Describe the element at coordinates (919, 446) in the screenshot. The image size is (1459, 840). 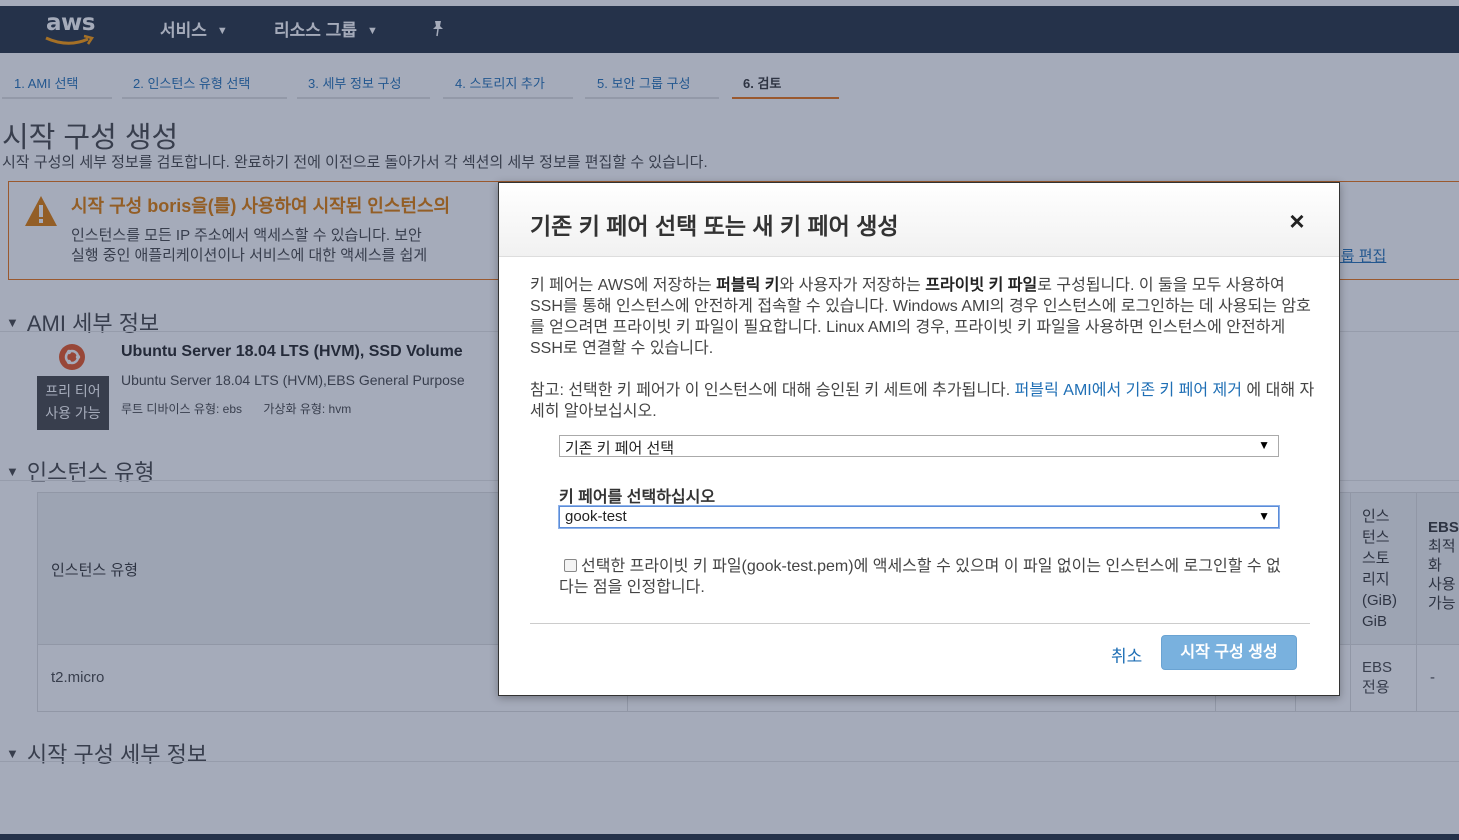
I see `key-pair-mode-select: 기존 키 페어 선택 ▼` at that location.